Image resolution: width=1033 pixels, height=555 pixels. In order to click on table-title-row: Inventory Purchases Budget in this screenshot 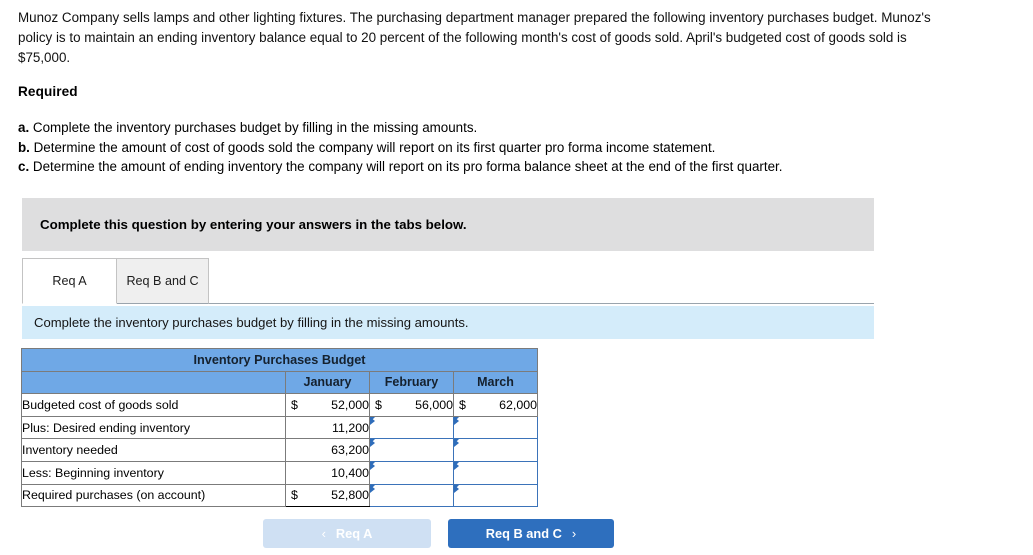, I will do `click(279, 360)`.